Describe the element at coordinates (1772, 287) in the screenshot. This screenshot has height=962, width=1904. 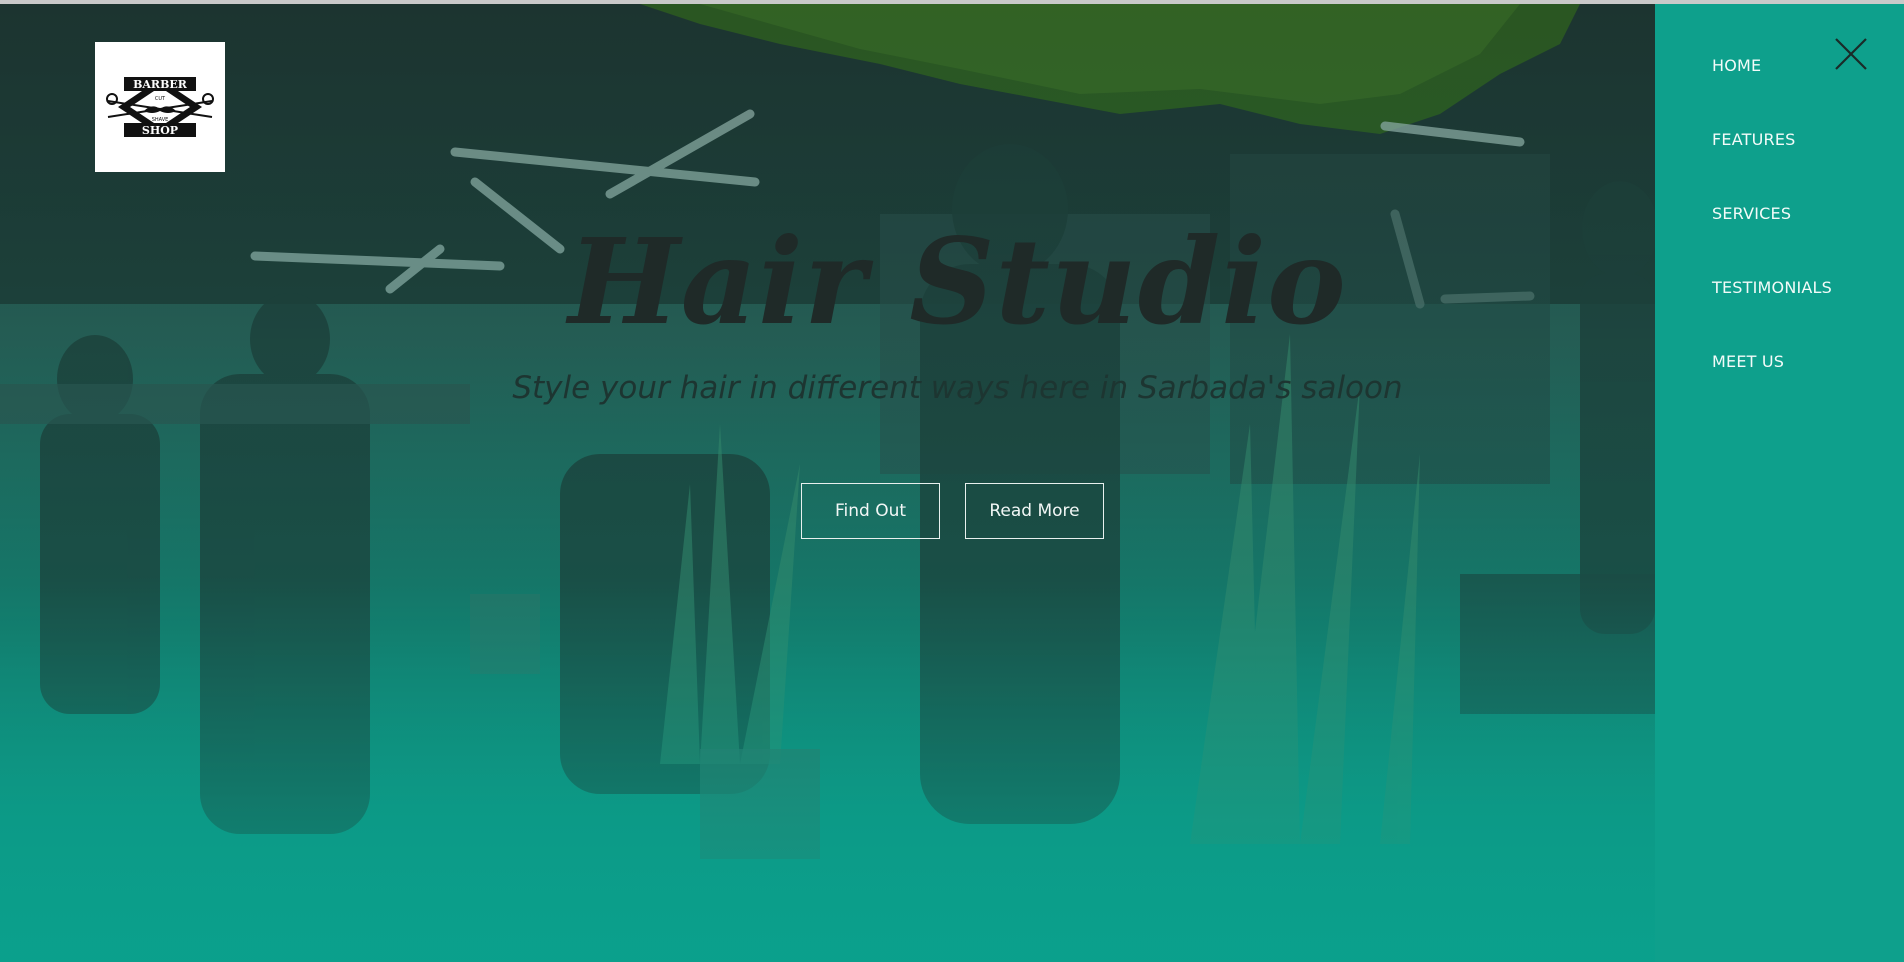
I see `nav-item-testimonials: TESTIMONIALS` at that location.